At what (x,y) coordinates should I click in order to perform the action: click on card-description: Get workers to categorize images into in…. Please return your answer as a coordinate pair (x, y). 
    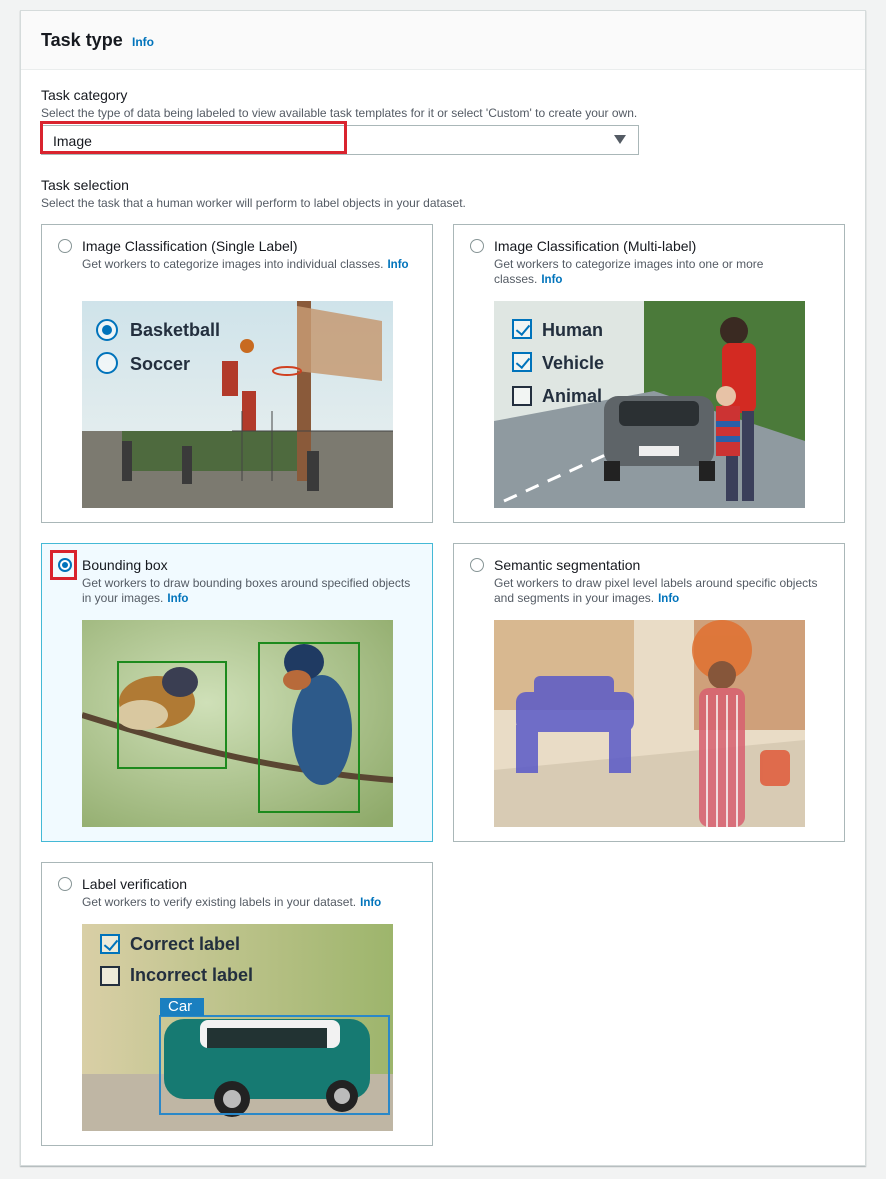
    Looking at the image, I should click on (245, 264).